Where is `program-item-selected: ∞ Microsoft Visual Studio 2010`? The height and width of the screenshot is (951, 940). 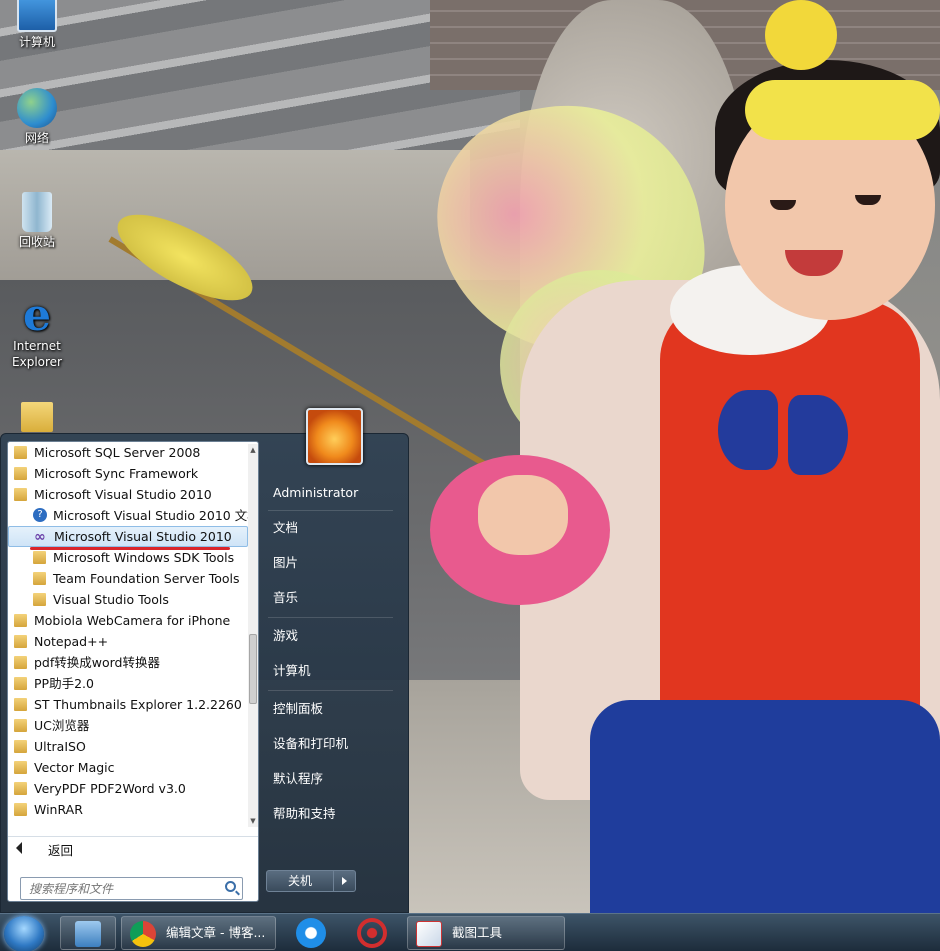 program-item-selected: ∞ Microsoft Visual Studio 2010 is located at coordinates (128, 536).